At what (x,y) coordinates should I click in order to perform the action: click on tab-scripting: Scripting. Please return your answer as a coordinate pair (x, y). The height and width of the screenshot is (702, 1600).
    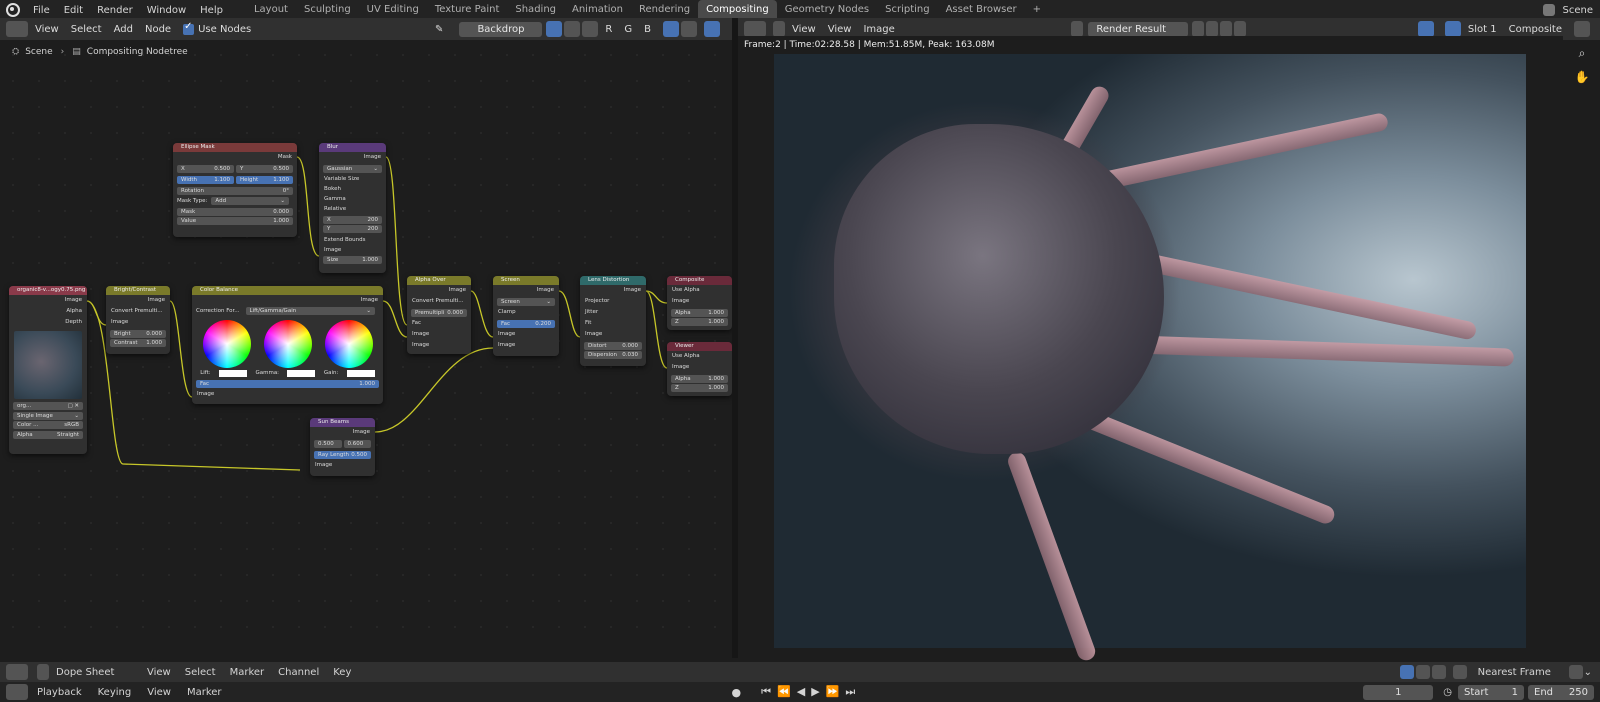
    Looking at the image, I should click on (907, 10).